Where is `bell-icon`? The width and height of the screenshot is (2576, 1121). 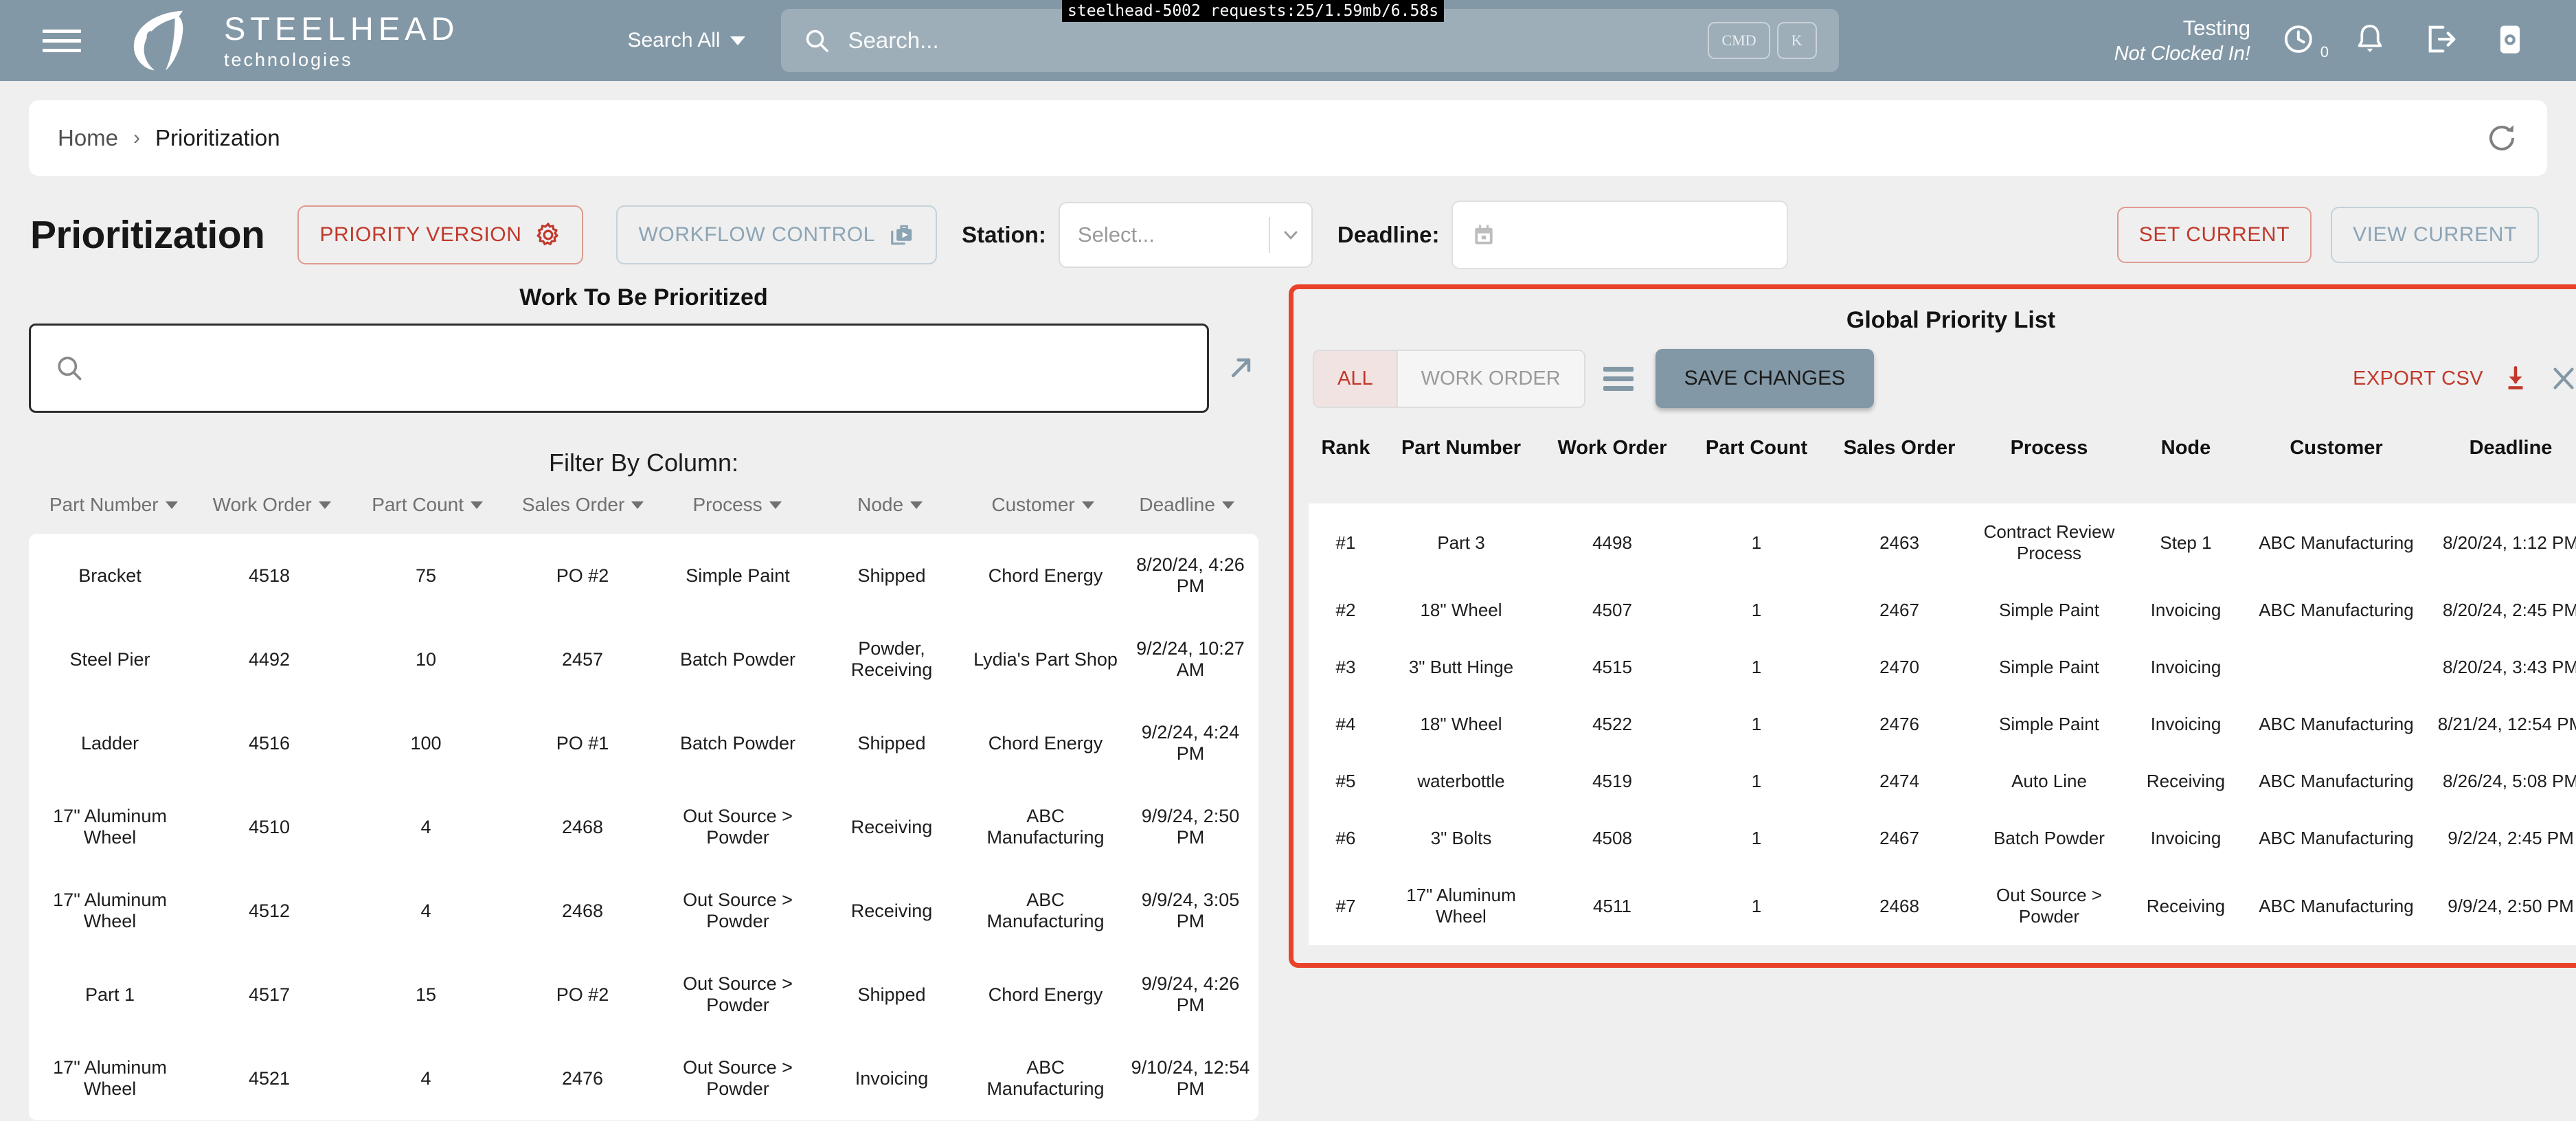 bell-icon is located at coordinates (2371, 40).